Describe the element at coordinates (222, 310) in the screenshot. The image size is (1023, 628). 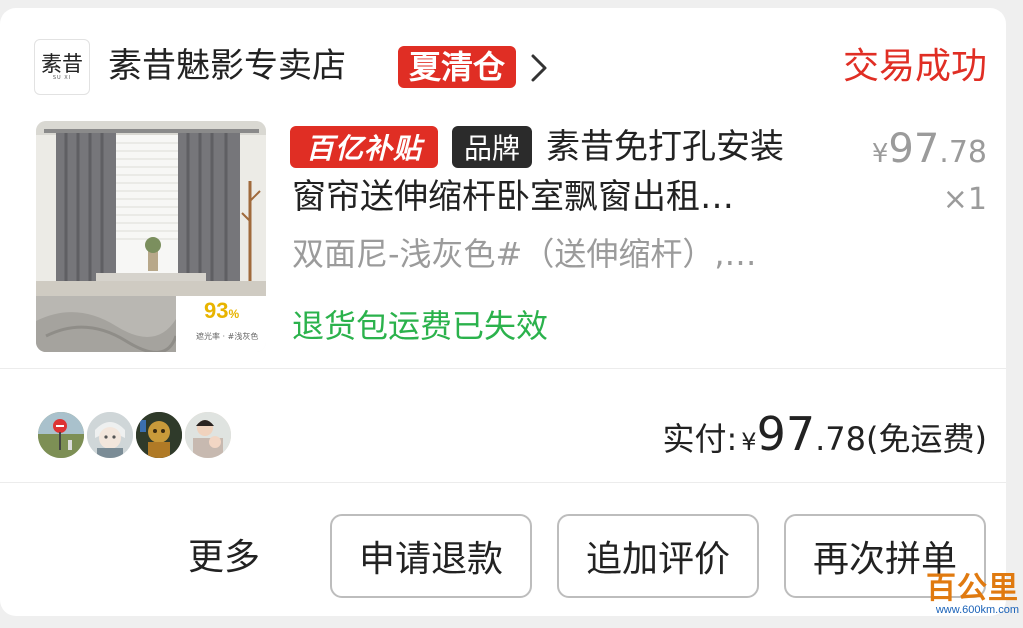
I see `thumb-tag-value: 93%` at that location.